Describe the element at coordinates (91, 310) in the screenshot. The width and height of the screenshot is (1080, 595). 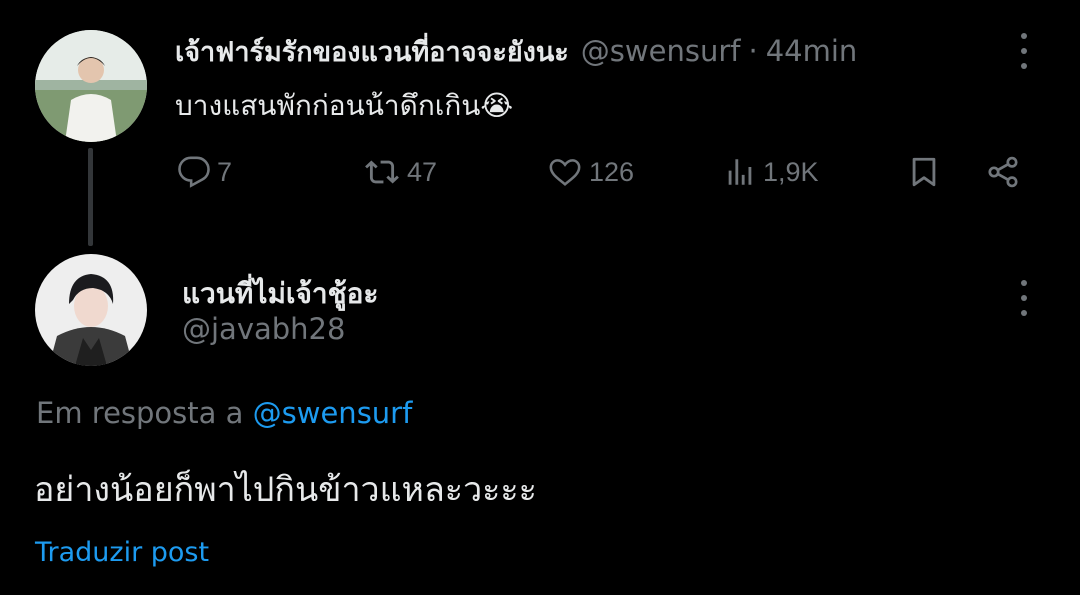
I see `avatar-javabh28` at that location.